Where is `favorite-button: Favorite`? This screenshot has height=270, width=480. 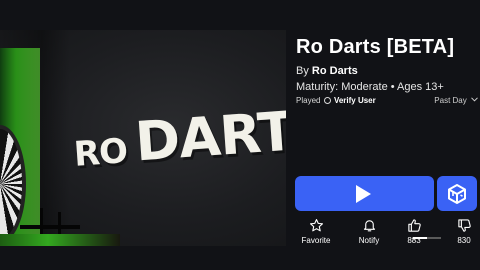 favorite-button: Favorite is located at coordinates (316, 231).